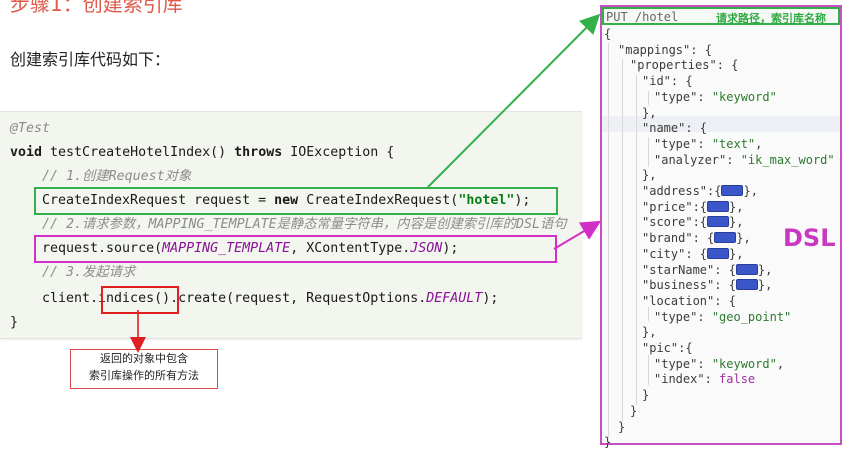 The height and width of the screenshot is (450, 849). What do you see at coordinates (117, 176) in the screenshot?
I see `code-comment-1: // 1.创建Request对象` at bounding box center [117, 176].